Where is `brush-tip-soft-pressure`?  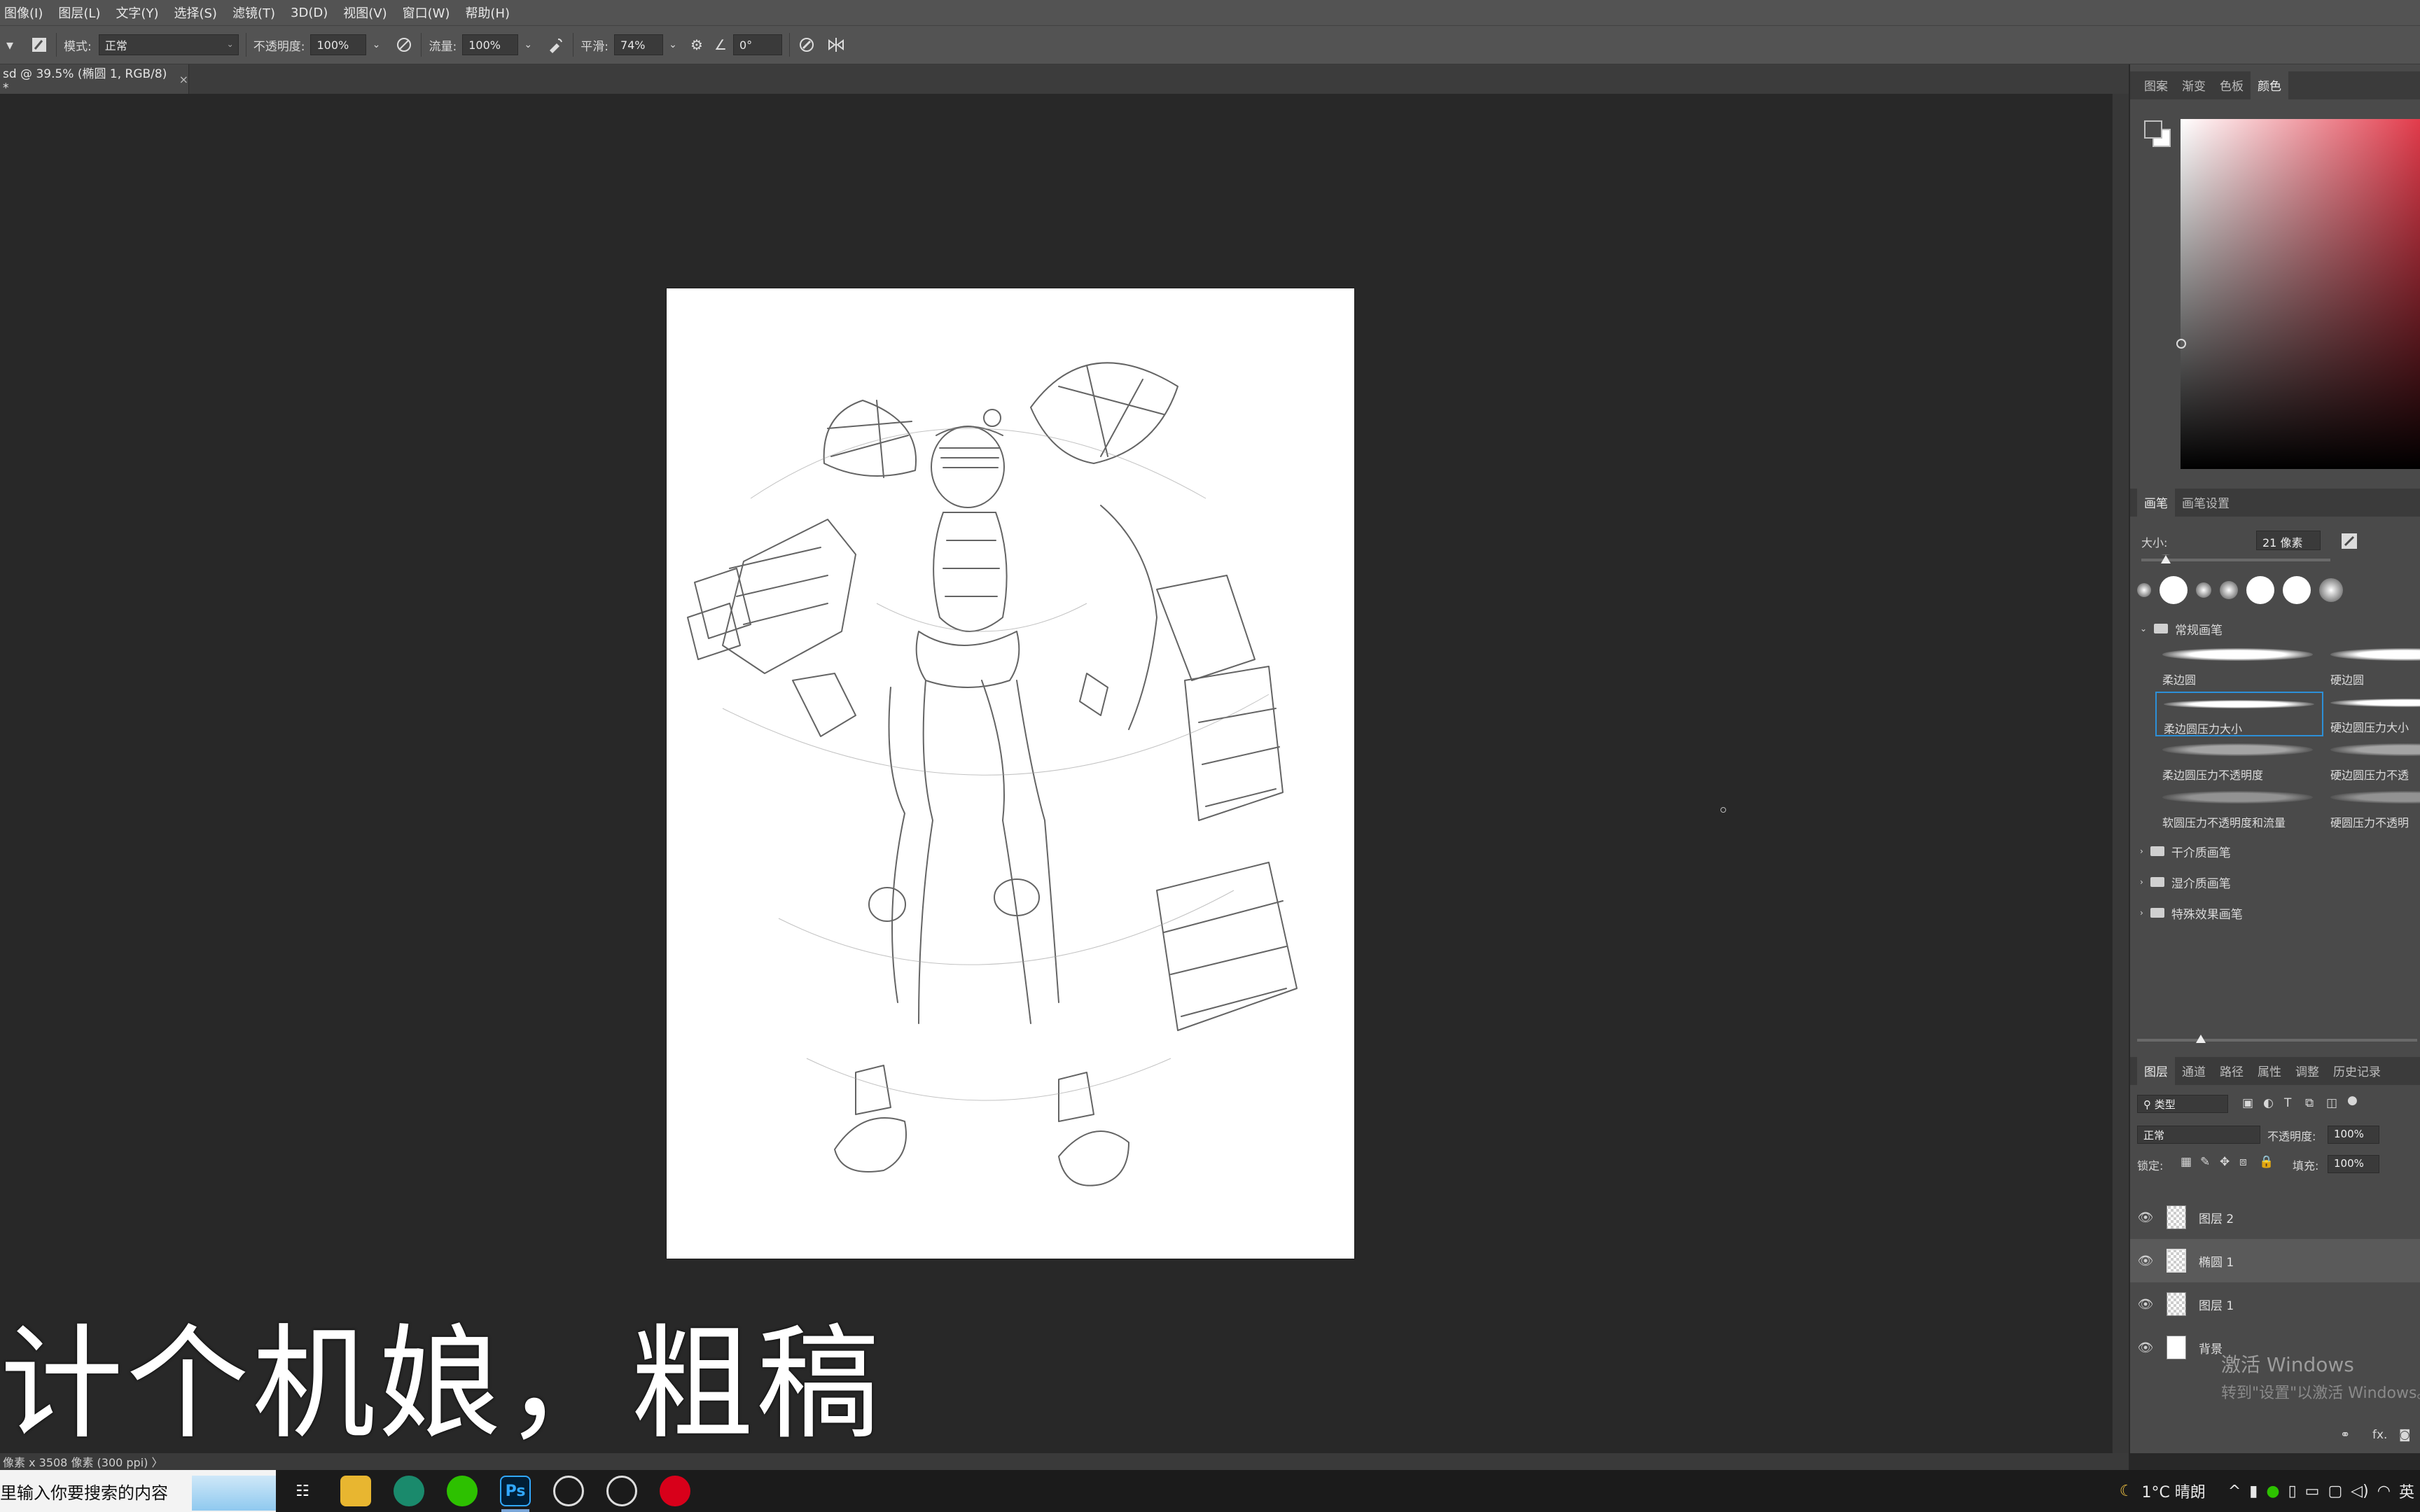 brush-tip-soft-pressure is located at coordinates (2331, 590).